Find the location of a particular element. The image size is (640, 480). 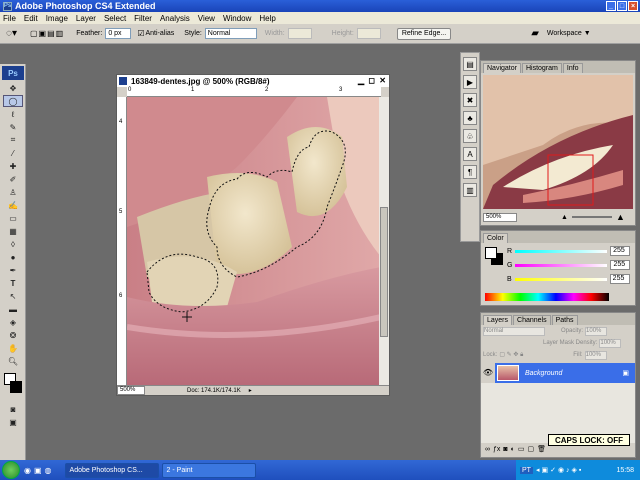

gradient-tool-icon: ▦ is located at coordinates (13, 231).